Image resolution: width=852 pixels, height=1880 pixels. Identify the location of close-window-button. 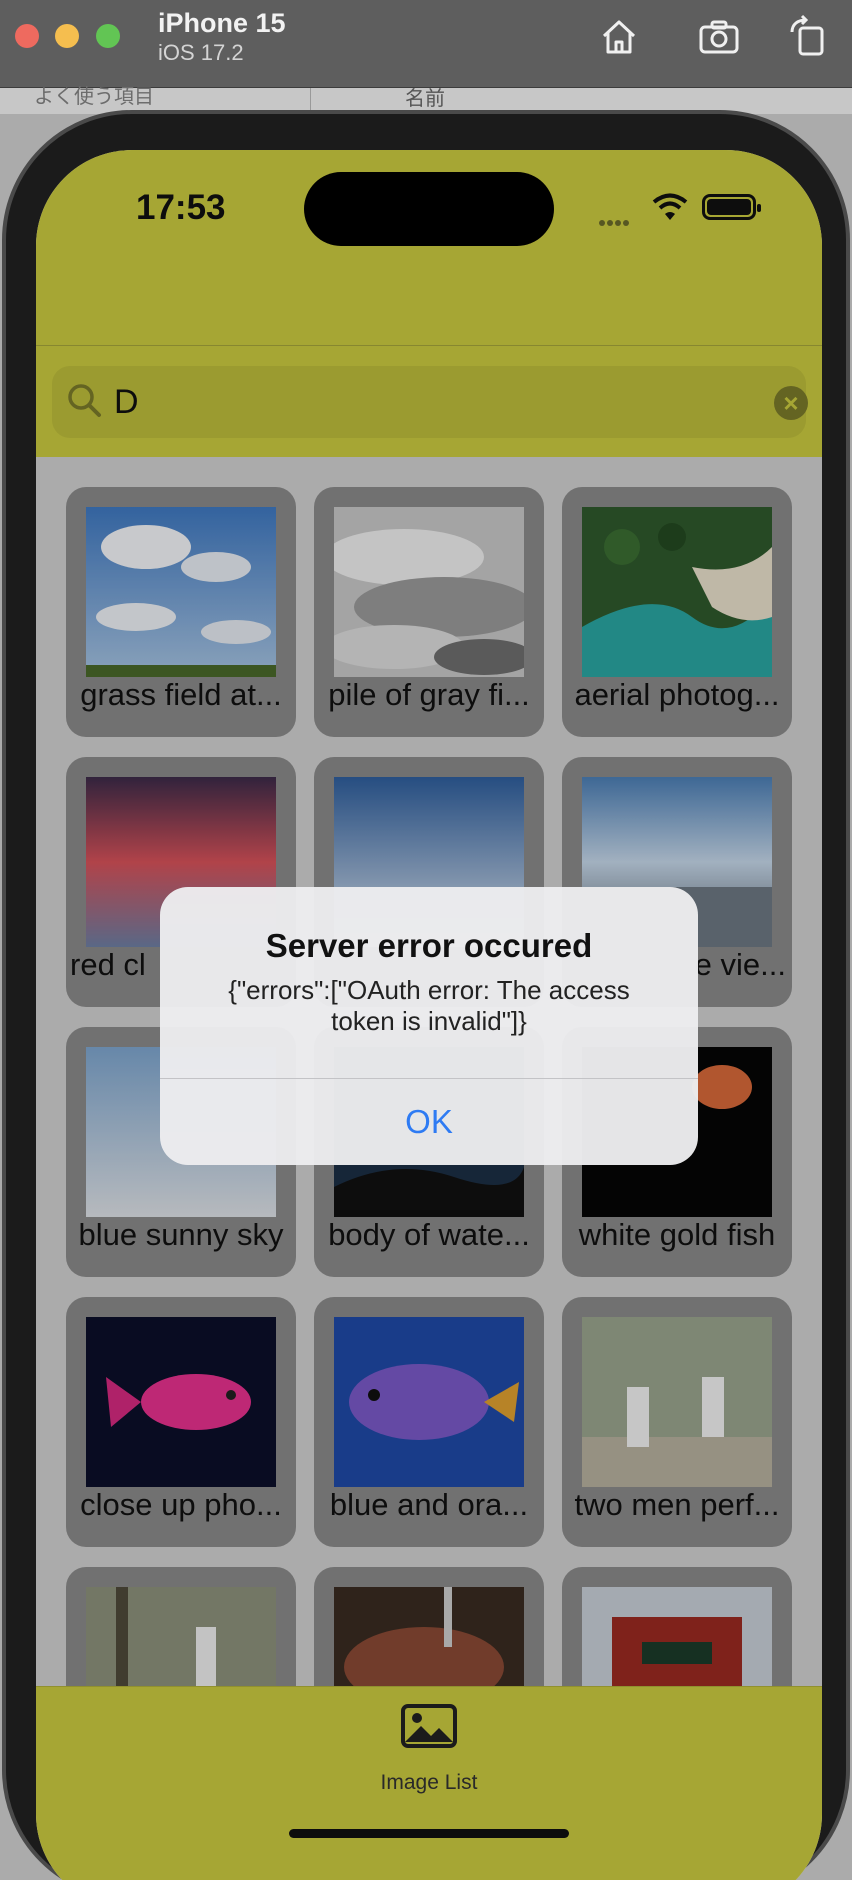
(27, 36).